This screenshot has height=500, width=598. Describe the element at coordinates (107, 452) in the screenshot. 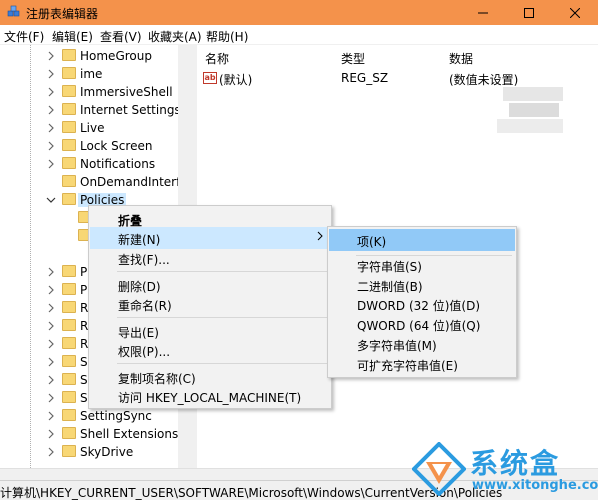

I see `tree-item-label: SkyDrive` at that location.